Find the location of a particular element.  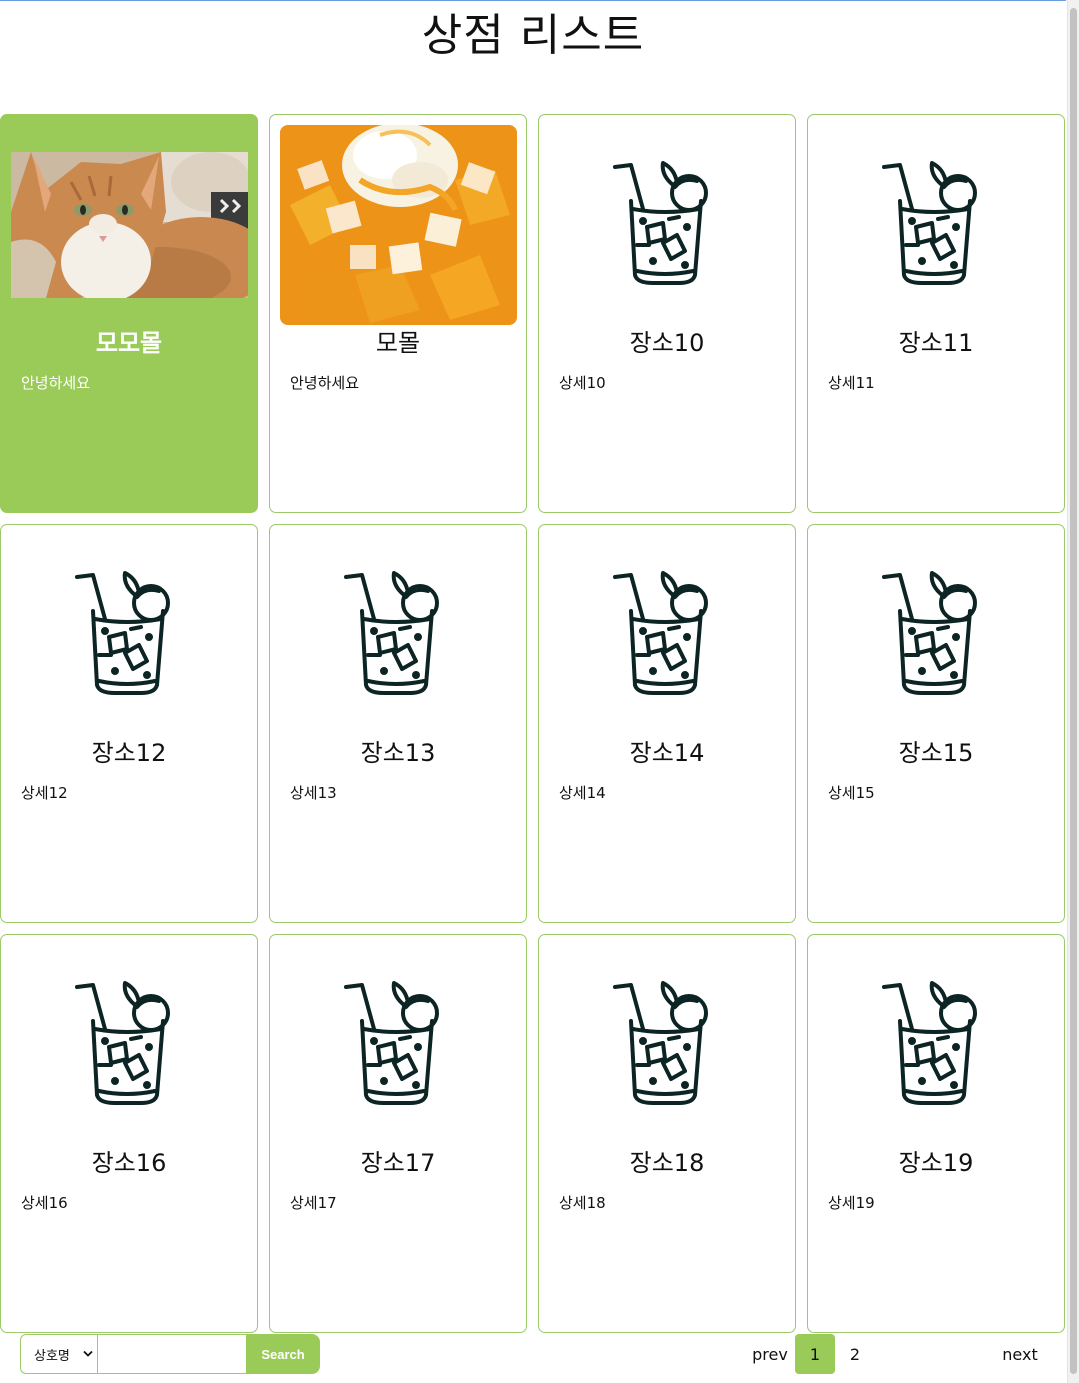

pagination-page: 2 is located at coordinates (855, 1354).